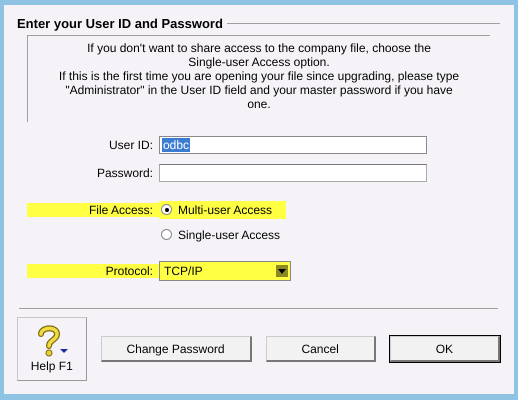 This screenshot has width=518, height=400. I want to click on dialog-button: OK, so click(445, 349).